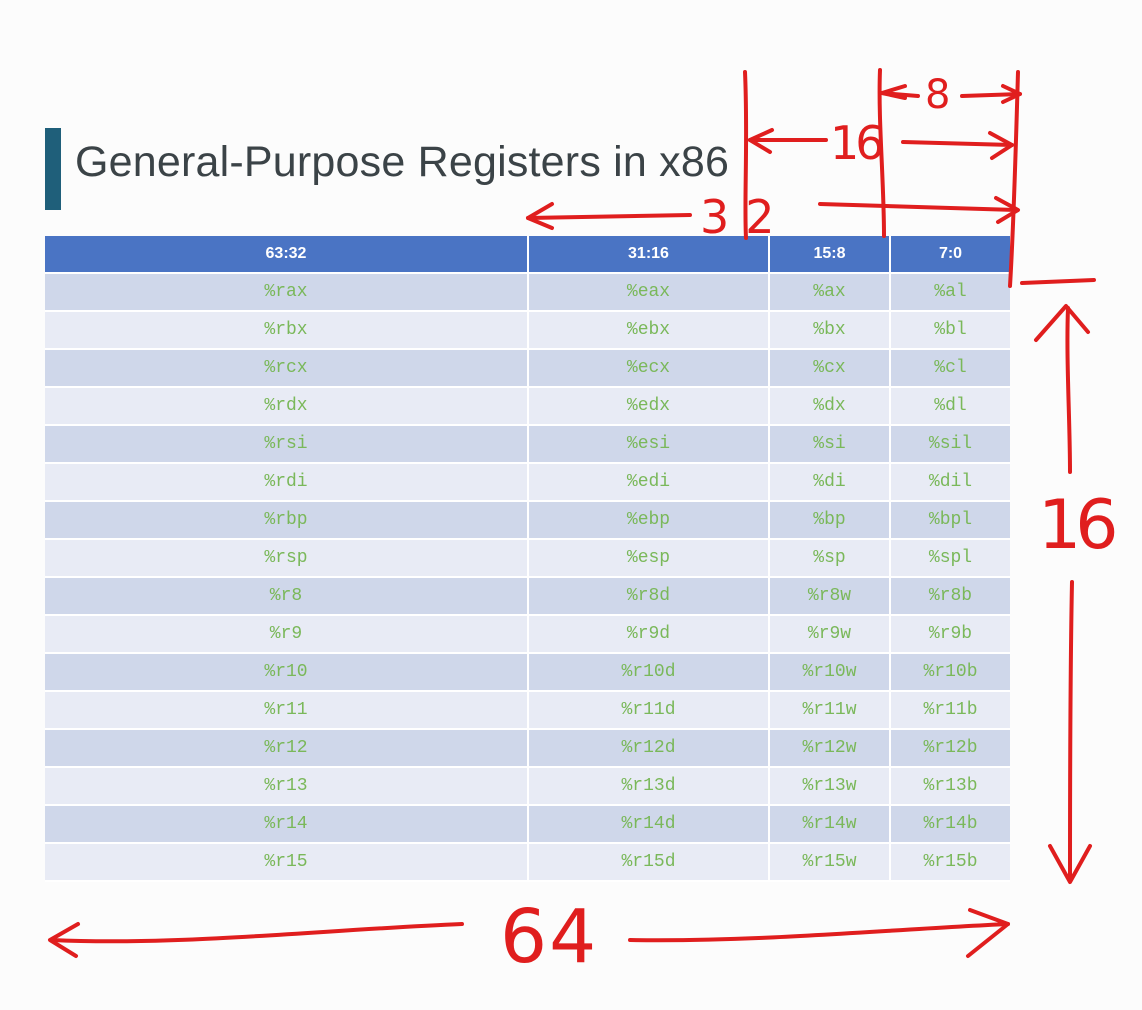 This screenshot has width=1142, height=1010. Describe the element at coordinates (991, 95) in the screenshot. I see `arrow-8-line-right` at that location.